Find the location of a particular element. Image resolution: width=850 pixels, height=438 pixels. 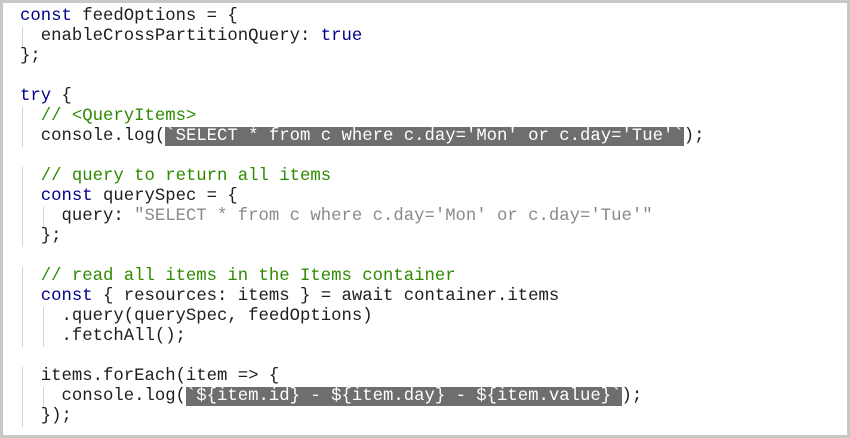

code-line: // read all items in the Items container is located at coordinates (362, 277).